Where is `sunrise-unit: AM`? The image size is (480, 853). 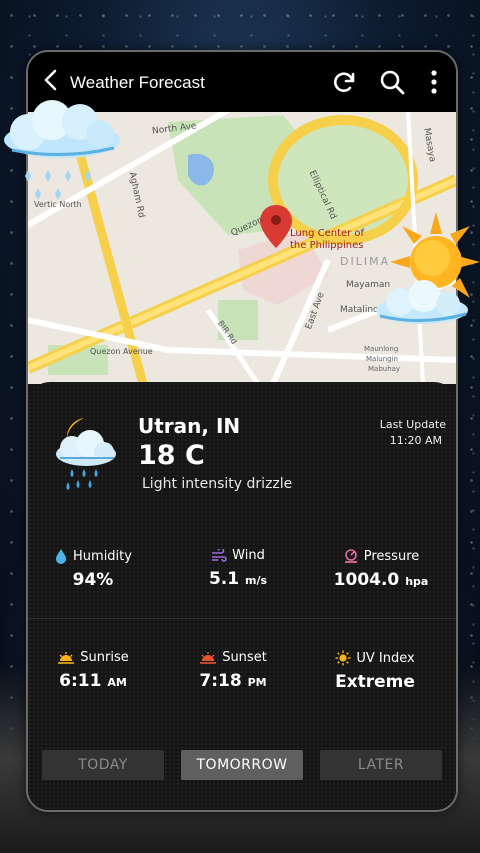
sunrise-unit: AM is located at coordinates (117, 682).